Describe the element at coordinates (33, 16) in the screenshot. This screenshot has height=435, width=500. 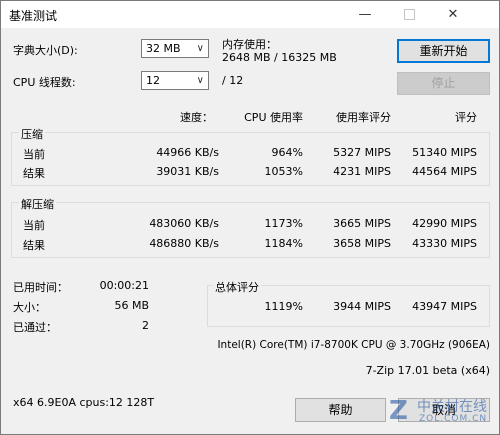
I see `window-title: 基准测试` at that location.